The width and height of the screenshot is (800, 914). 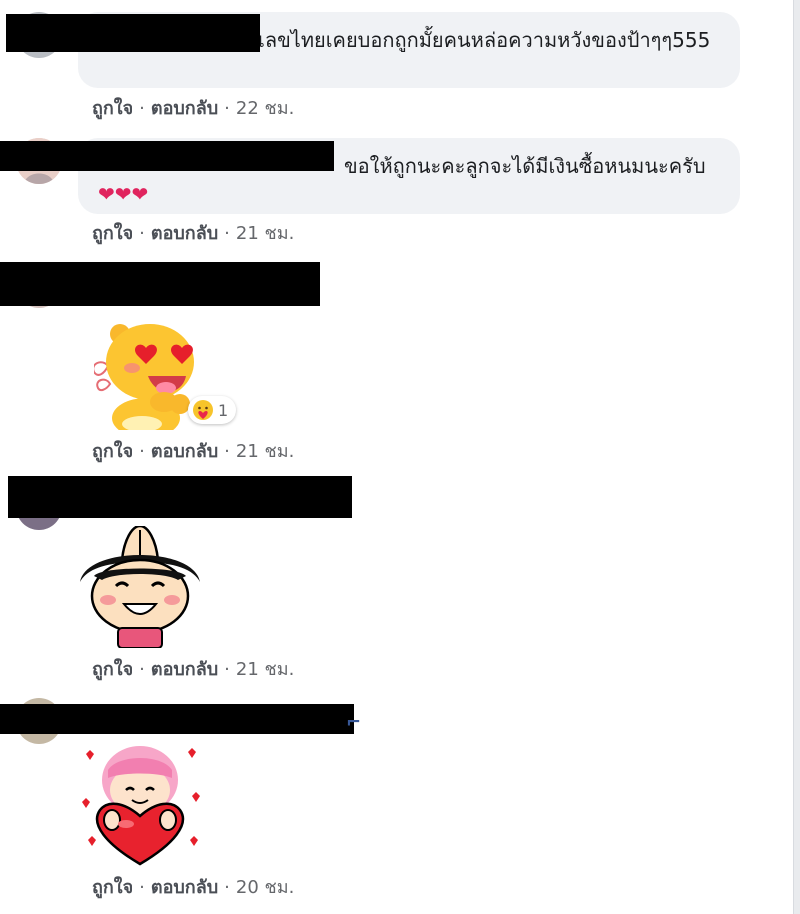 I want to click on care-reaction-icon, so click(x=203, y=410).